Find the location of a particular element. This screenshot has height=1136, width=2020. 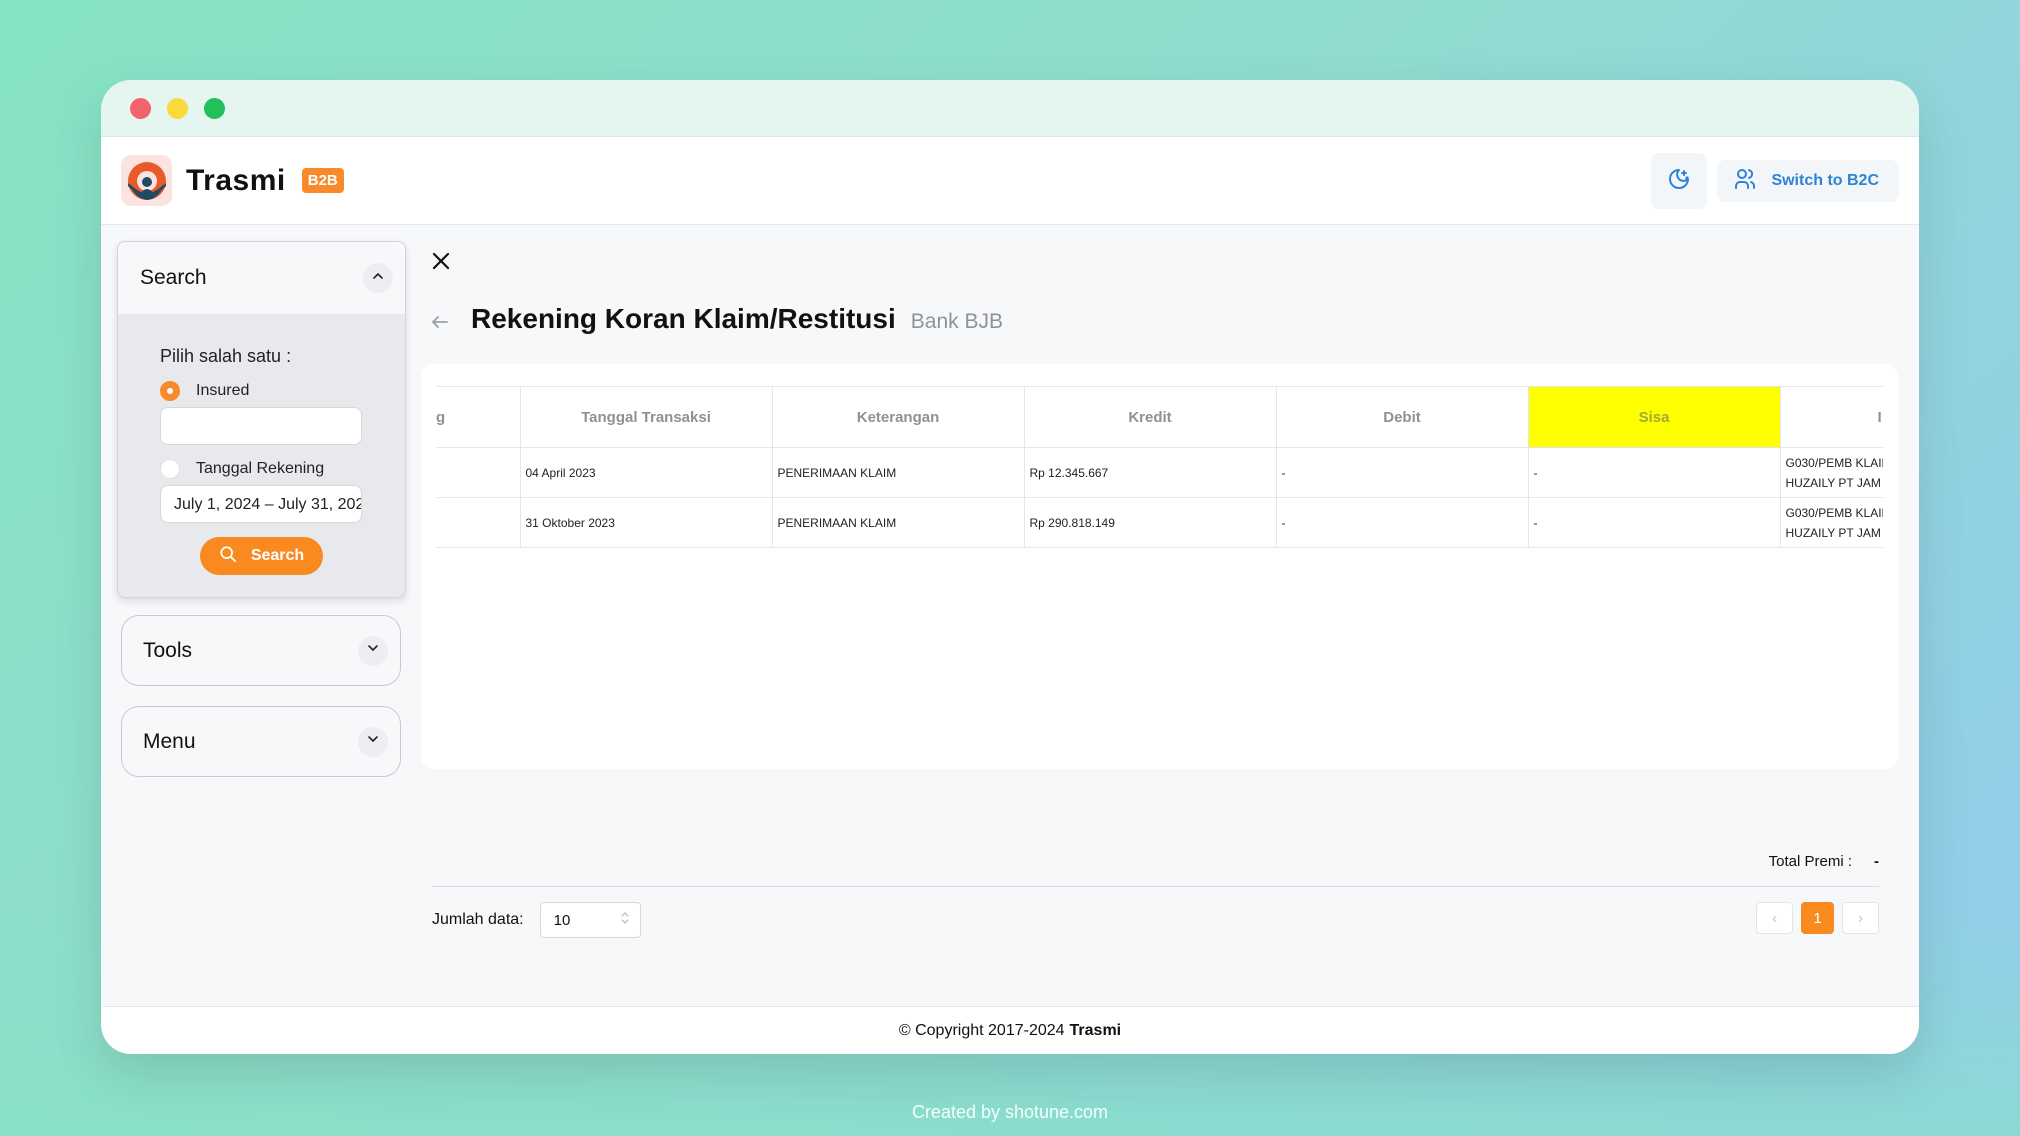

table-cell-tanggal: 31 Oktober 2023 is located at coordinates (646, 522).